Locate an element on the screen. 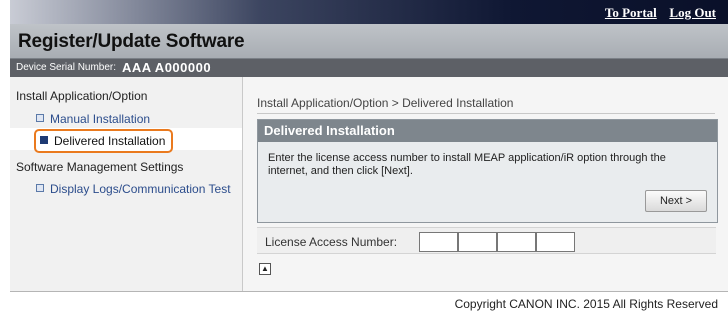 This screenshot has height=315, width=728. sidebar-item-display-logs: Display Logs/Communication Test is located at coordinates (133, 189).